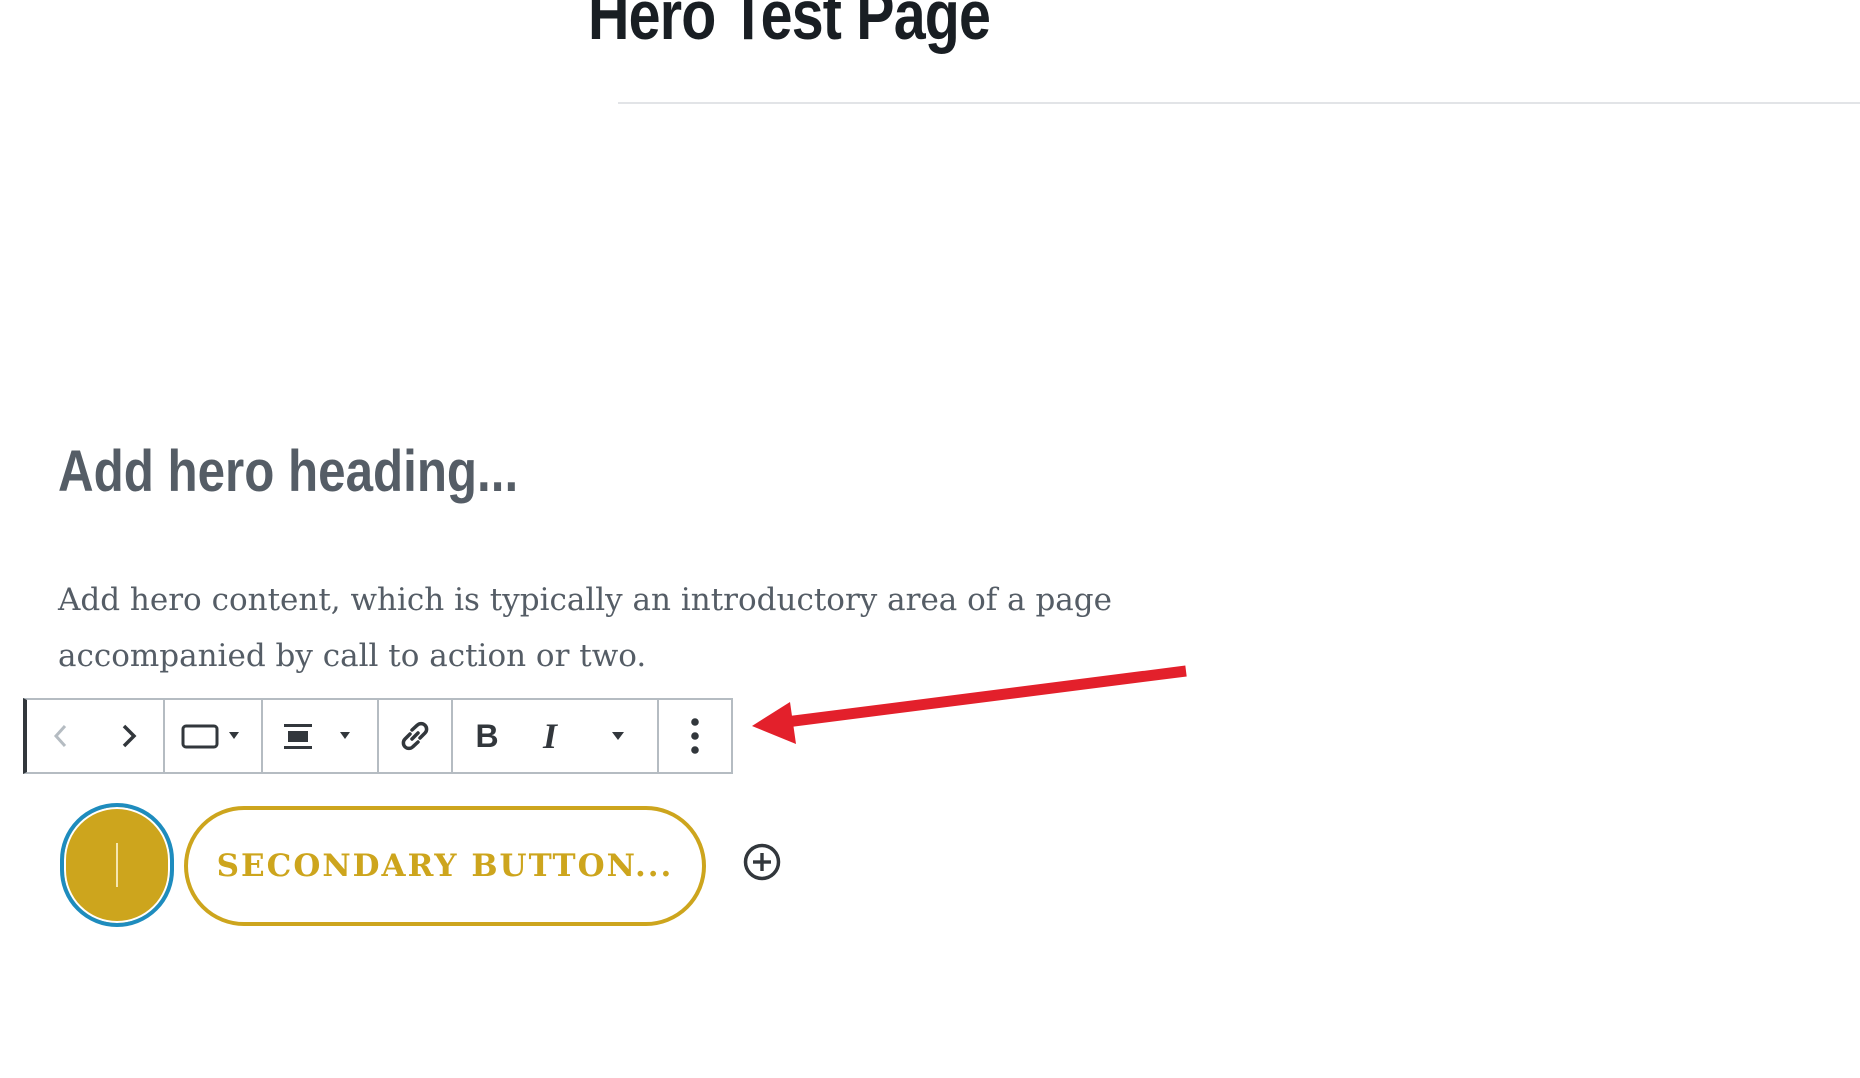 Image resolution: width=1860 pixels, height=1078 pixels. I want to click on page-title: Hero Test Page, so click(789, 30).